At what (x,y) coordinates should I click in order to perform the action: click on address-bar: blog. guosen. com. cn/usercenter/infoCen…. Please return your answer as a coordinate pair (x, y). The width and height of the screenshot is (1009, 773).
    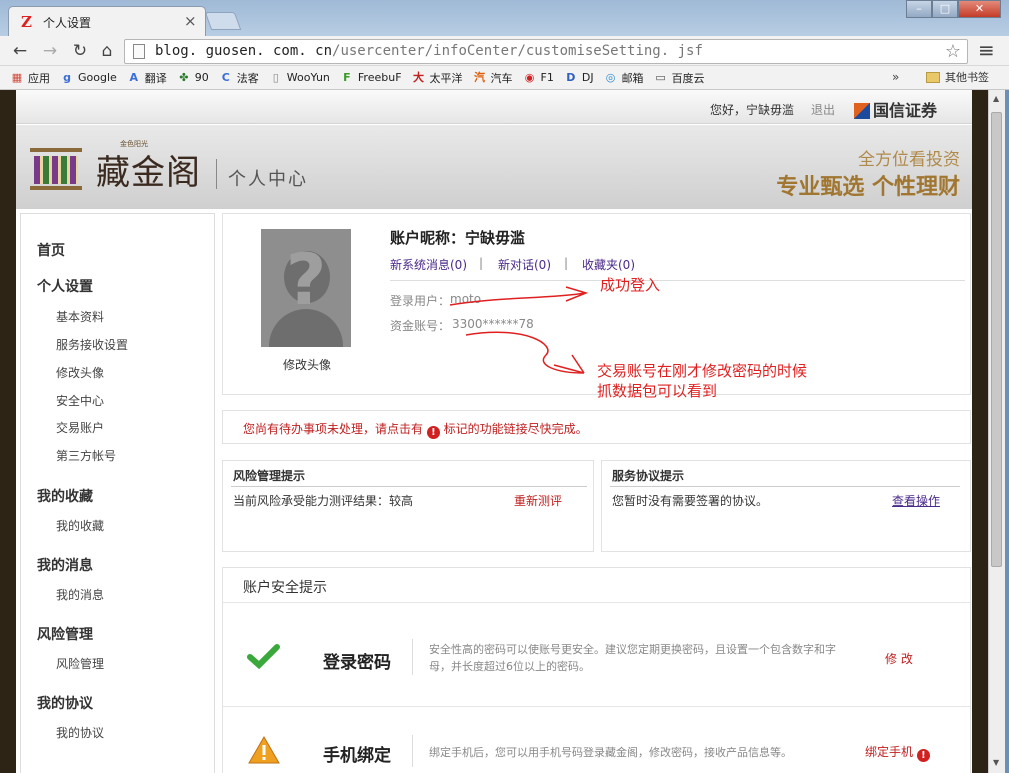
    Looking at the image, I should click on (546, 51).